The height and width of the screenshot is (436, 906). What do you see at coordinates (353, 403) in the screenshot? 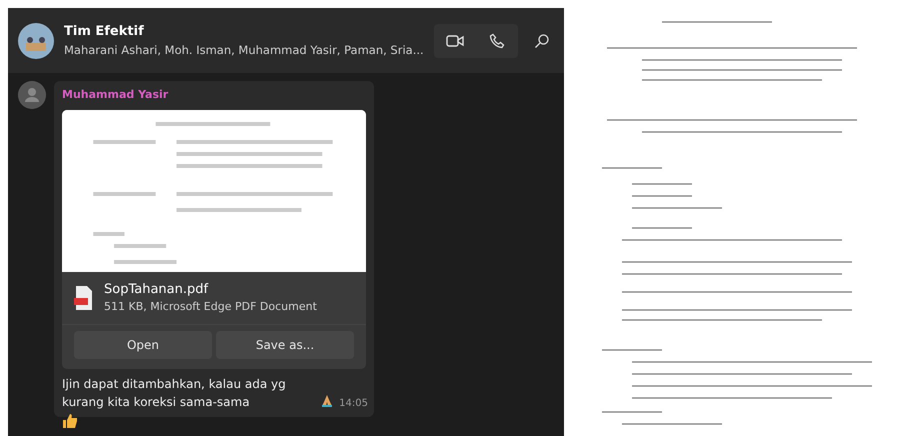
I see `message-time: 14:05` at bounding box center [353, 403].